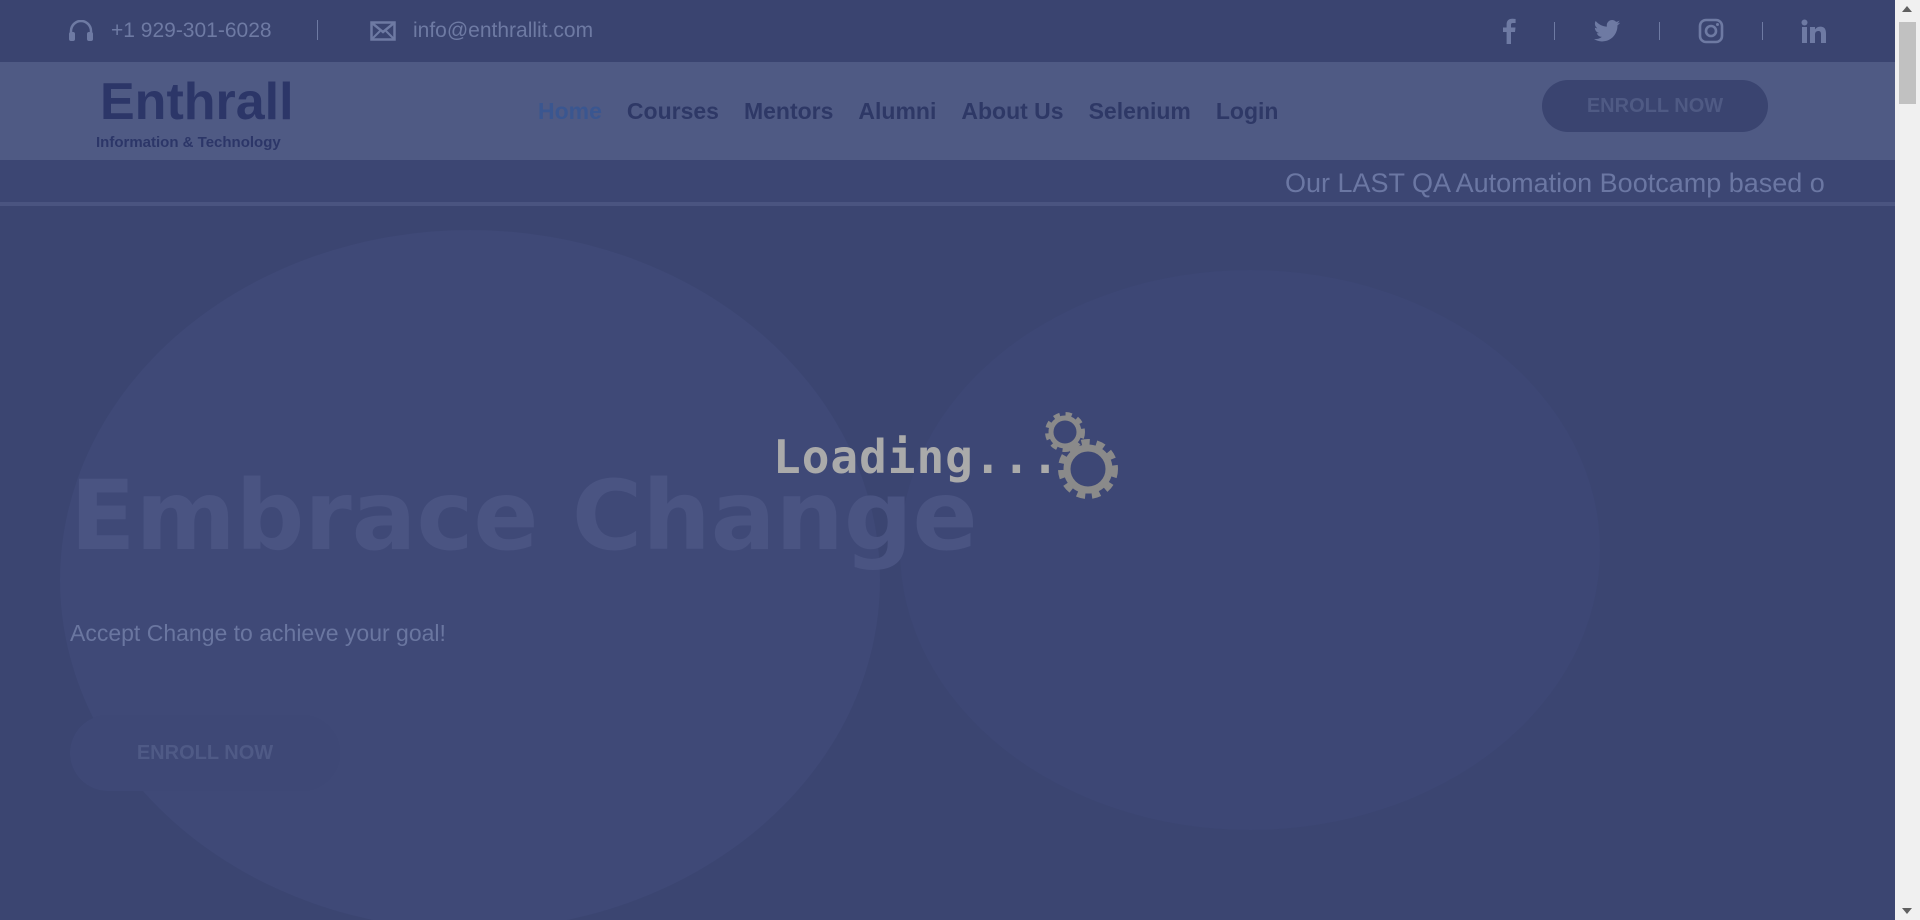 The height and width of the screenshot is (920, 1920). I want to click on contact-divider, so click(317, 30).